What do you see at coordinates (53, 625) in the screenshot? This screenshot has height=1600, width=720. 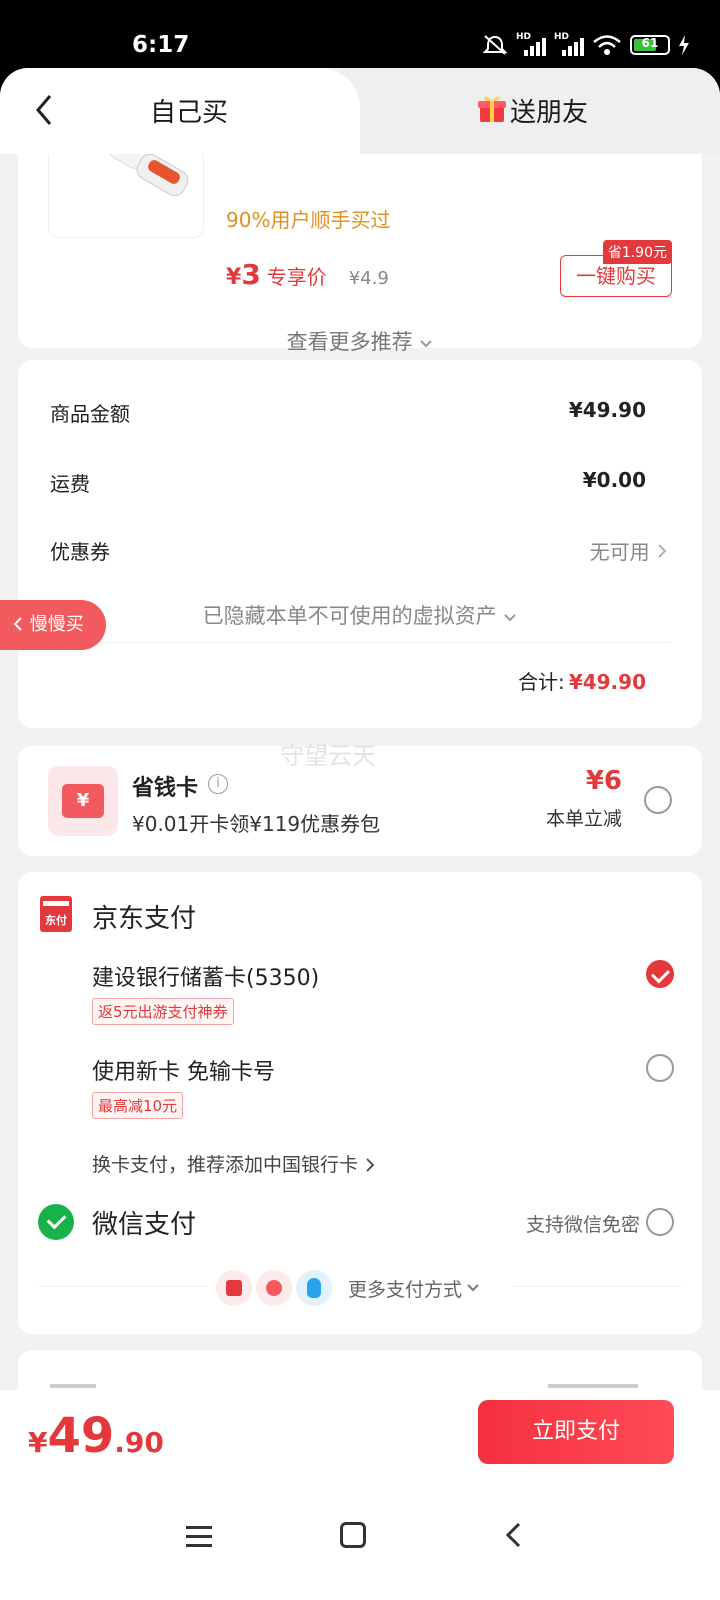 I see `slow-buy-float-button: 慢慢买` at bounding box center [53, 625].